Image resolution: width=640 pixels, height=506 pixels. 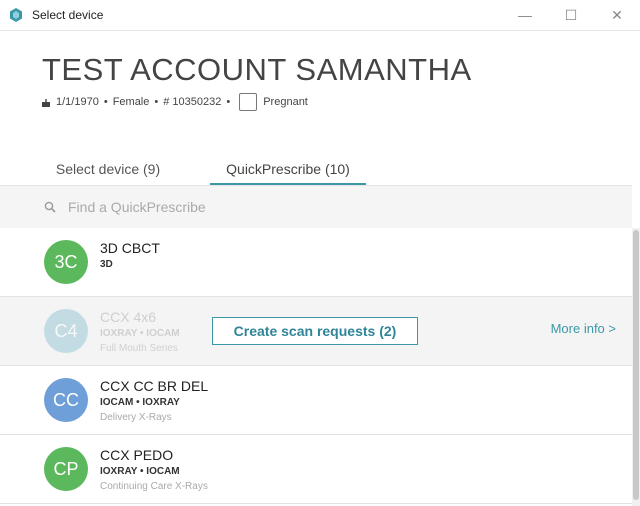 What do you see at coordinates (525, 15) in the screenshot?
I see `minimize-button: —` at bounding box center [525, 15].